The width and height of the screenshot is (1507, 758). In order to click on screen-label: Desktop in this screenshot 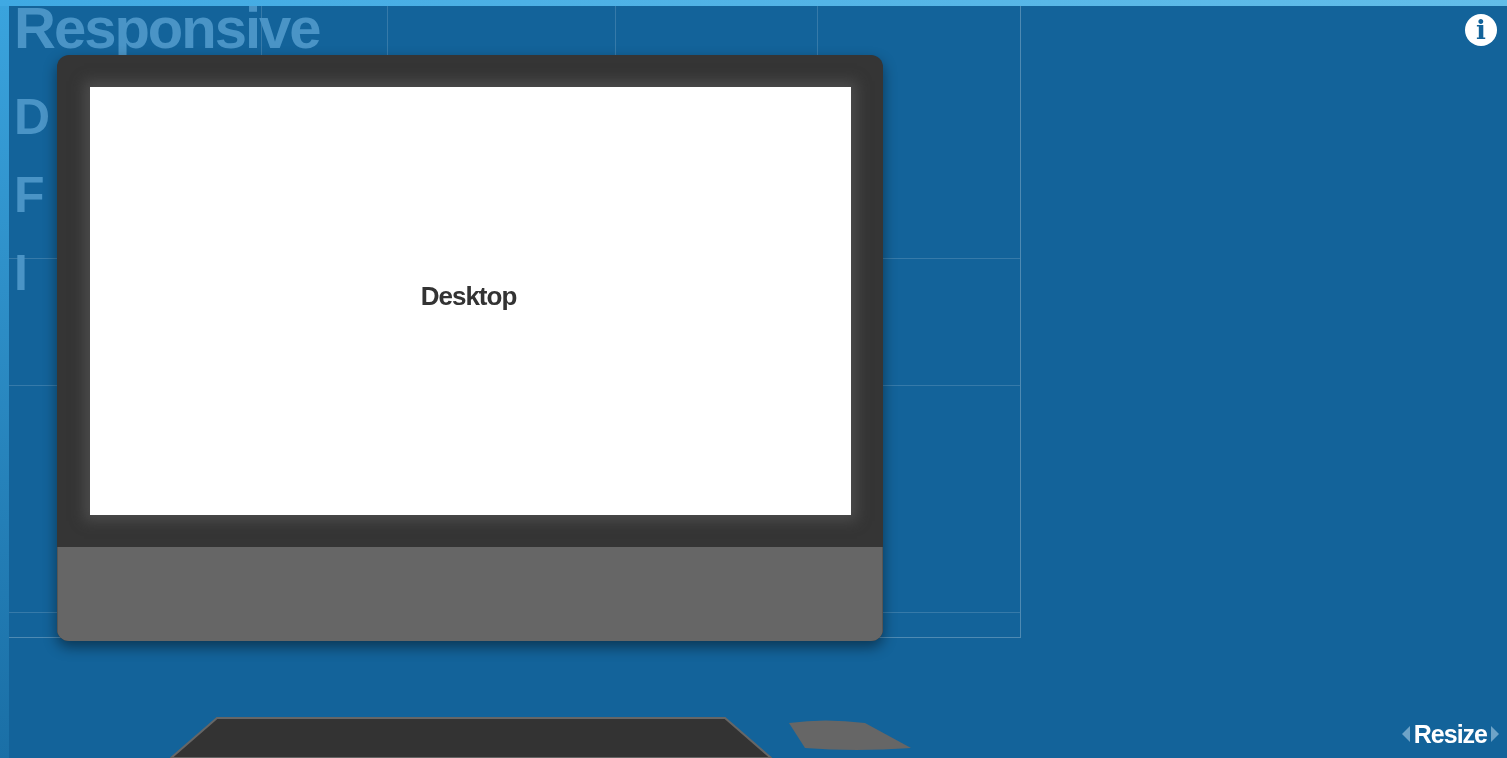, I will do `click(468, 296)`.